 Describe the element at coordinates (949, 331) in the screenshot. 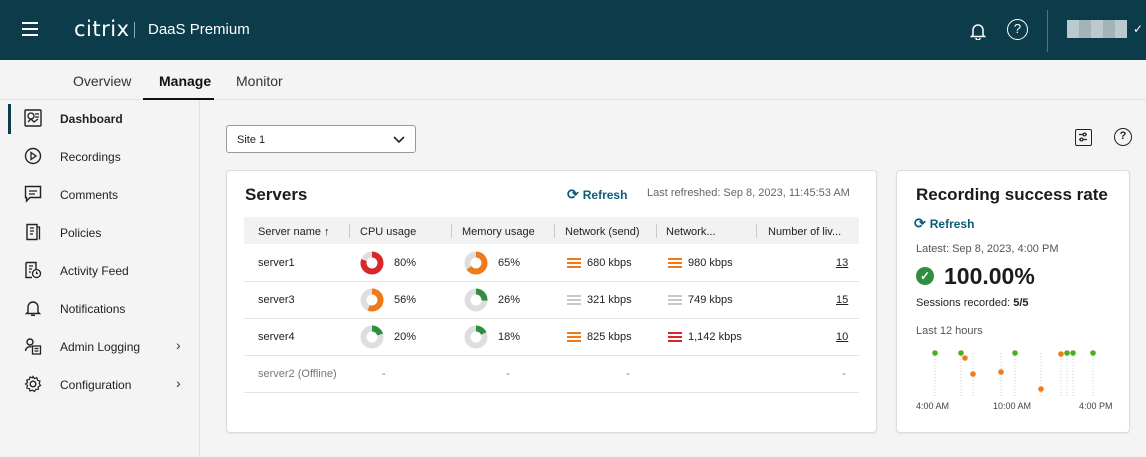

I see `time-window-label: Last 12 hours` at that location.